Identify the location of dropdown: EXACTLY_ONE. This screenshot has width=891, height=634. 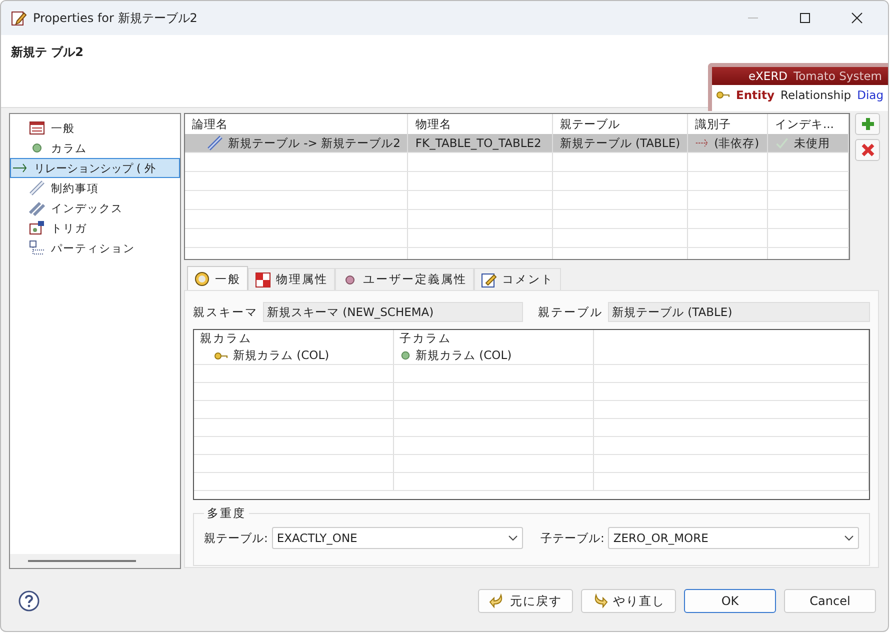
(397, 538).